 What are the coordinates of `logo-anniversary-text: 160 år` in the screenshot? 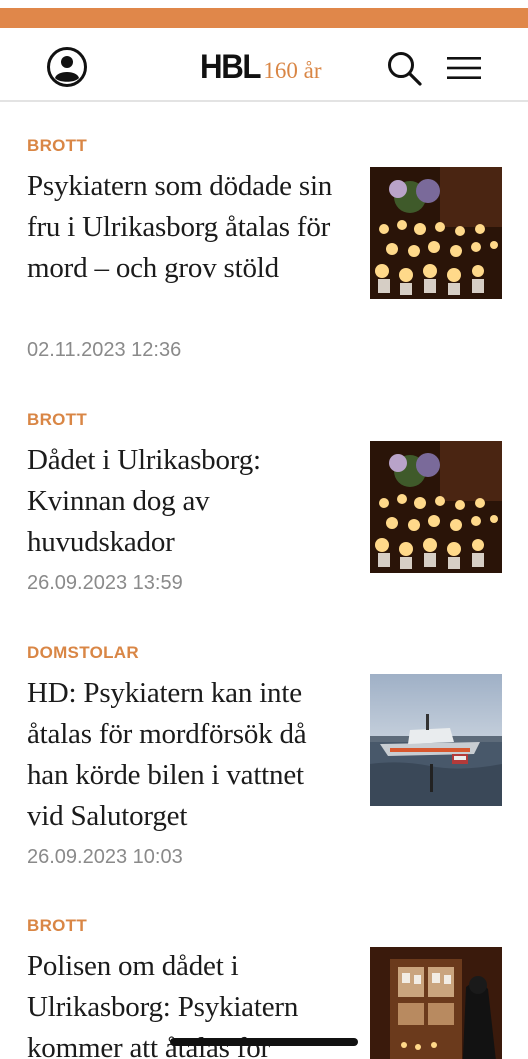 It's located at (292, 70).